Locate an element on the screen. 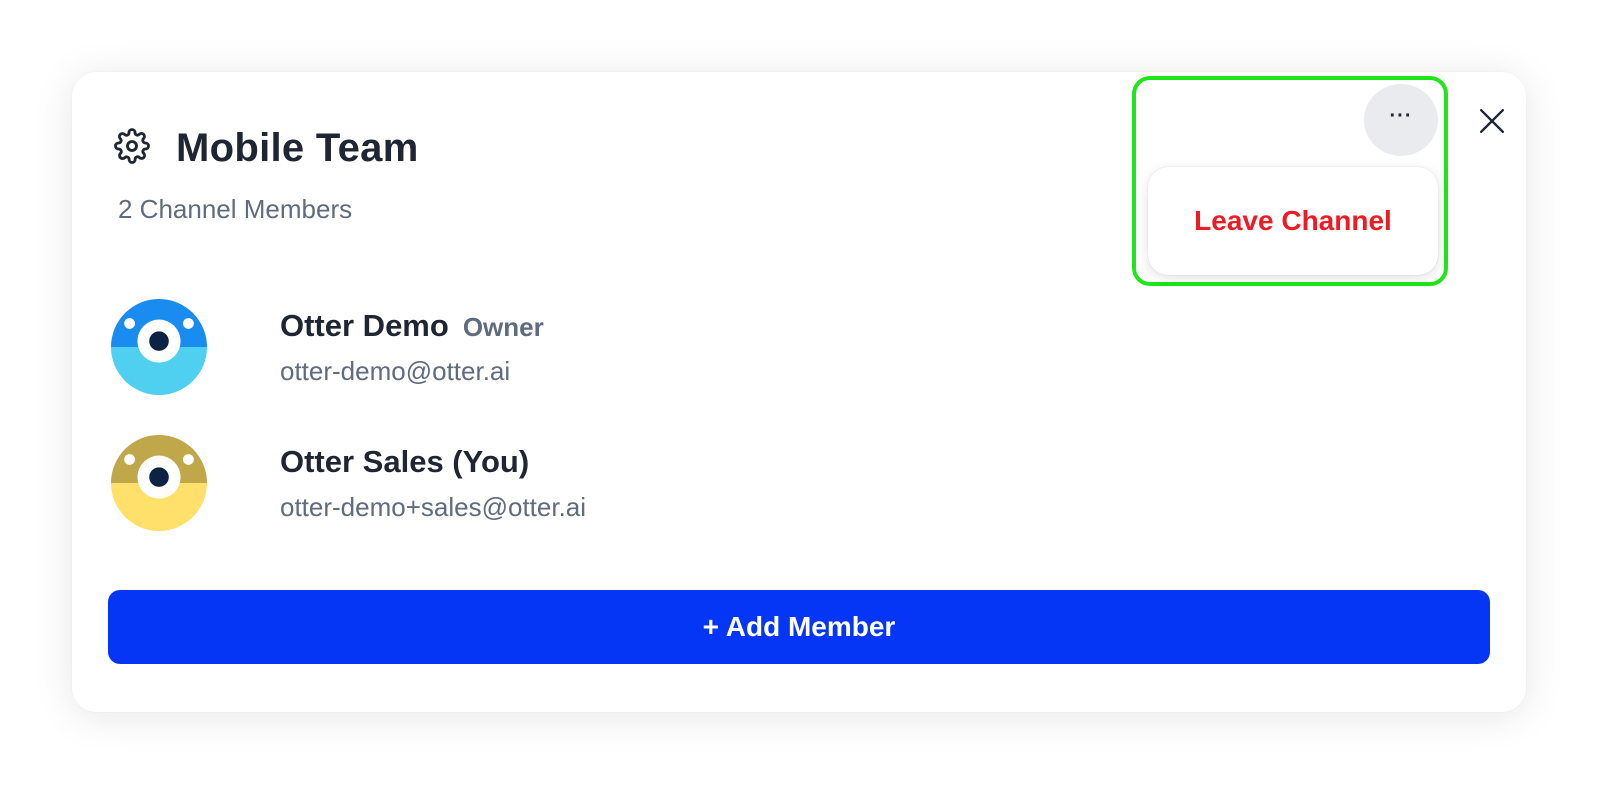 The width and height of the screenshot is (1600, 785). otter-avatar-yellow is located at coordinates (159, 483).